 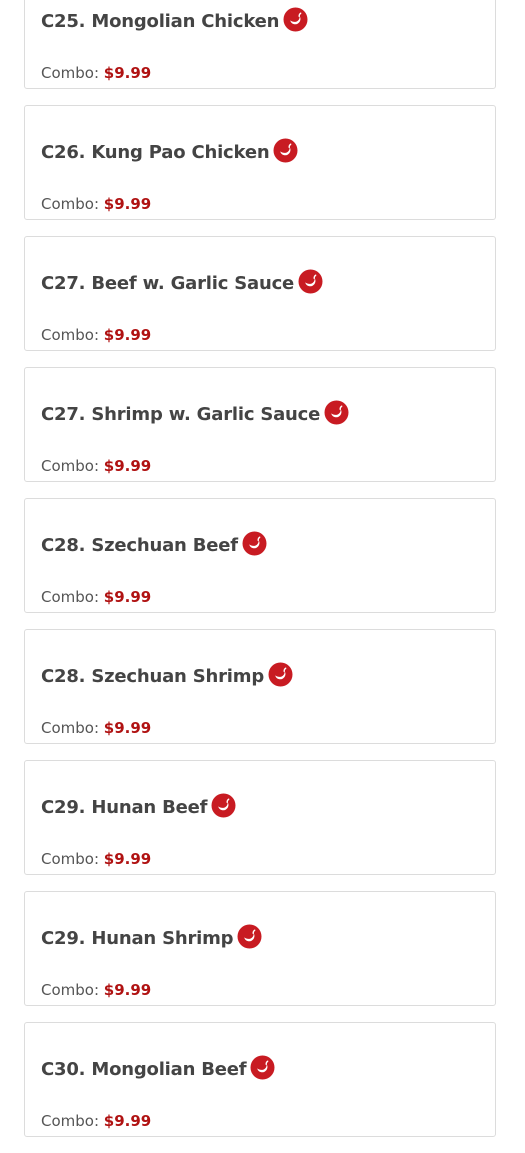 I want to click on menu-item-name: C28. Szechuan Beef, so click(x=139, y=545).